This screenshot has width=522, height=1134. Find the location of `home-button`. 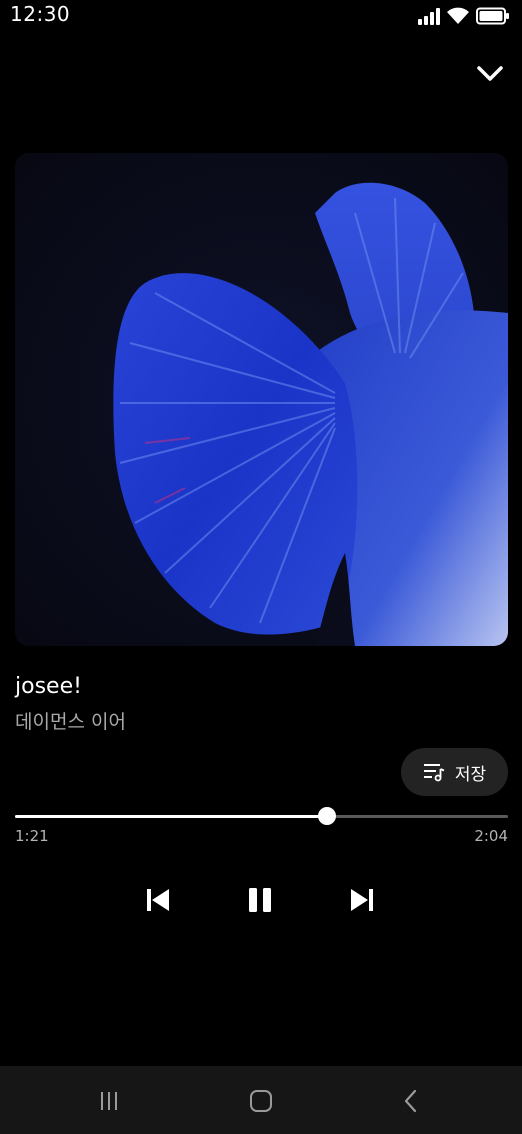

home-button is located at coordinates (261, 1101).